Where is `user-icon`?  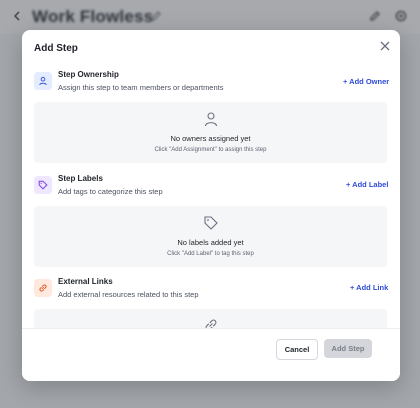 user-icon is located at coordinates (43, 81).